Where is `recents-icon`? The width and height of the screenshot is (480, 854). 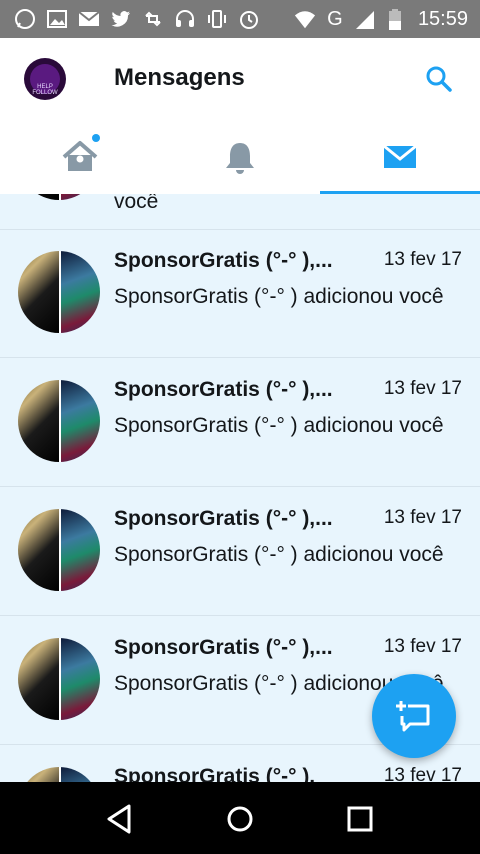 recents-icon is located at coordinates (360, 819).